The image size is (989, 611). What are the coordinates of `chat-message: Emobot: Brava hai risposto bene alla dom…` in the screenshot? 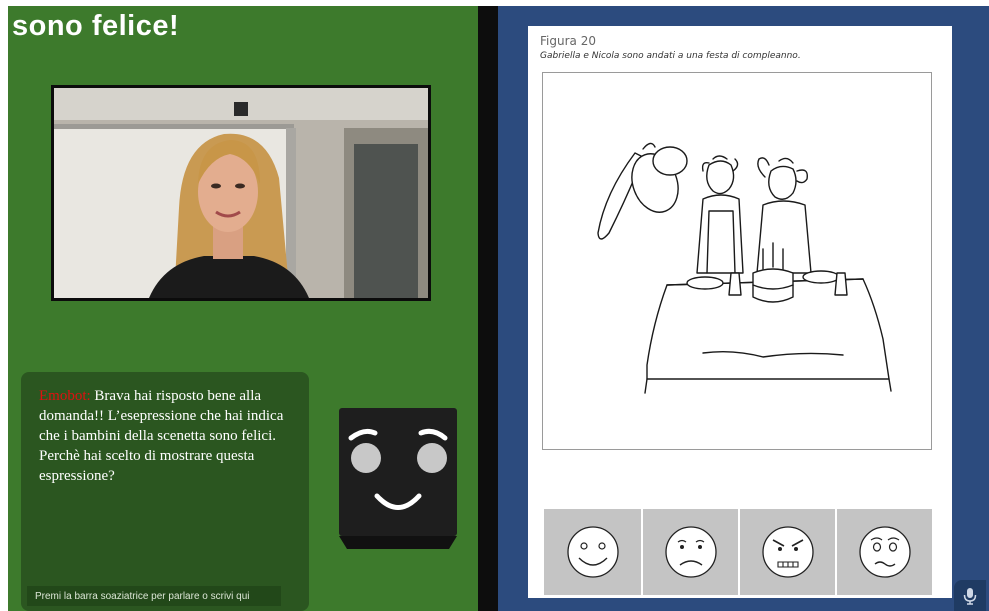 It's located at (173, 436).